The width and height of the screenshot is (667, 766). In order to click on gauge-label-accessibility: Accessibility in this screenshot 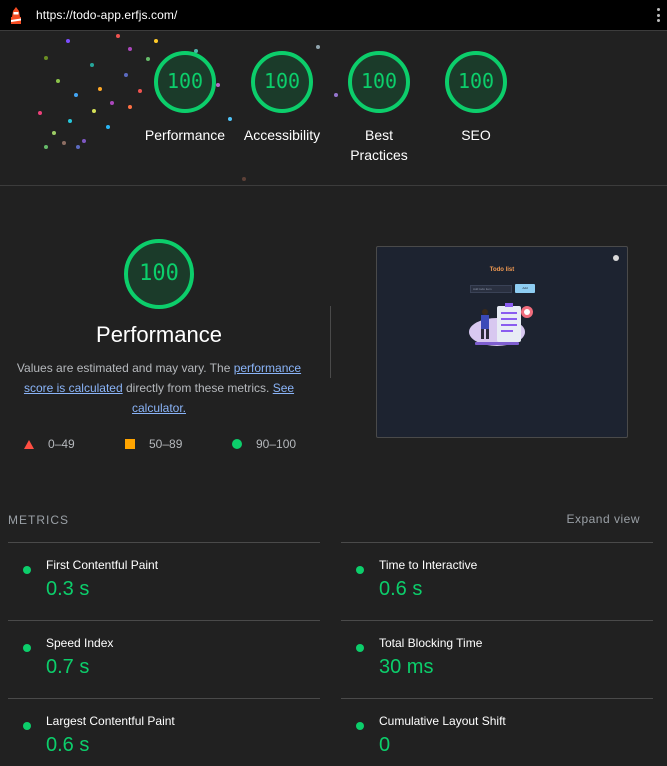, I will do `click(282, 135)`.